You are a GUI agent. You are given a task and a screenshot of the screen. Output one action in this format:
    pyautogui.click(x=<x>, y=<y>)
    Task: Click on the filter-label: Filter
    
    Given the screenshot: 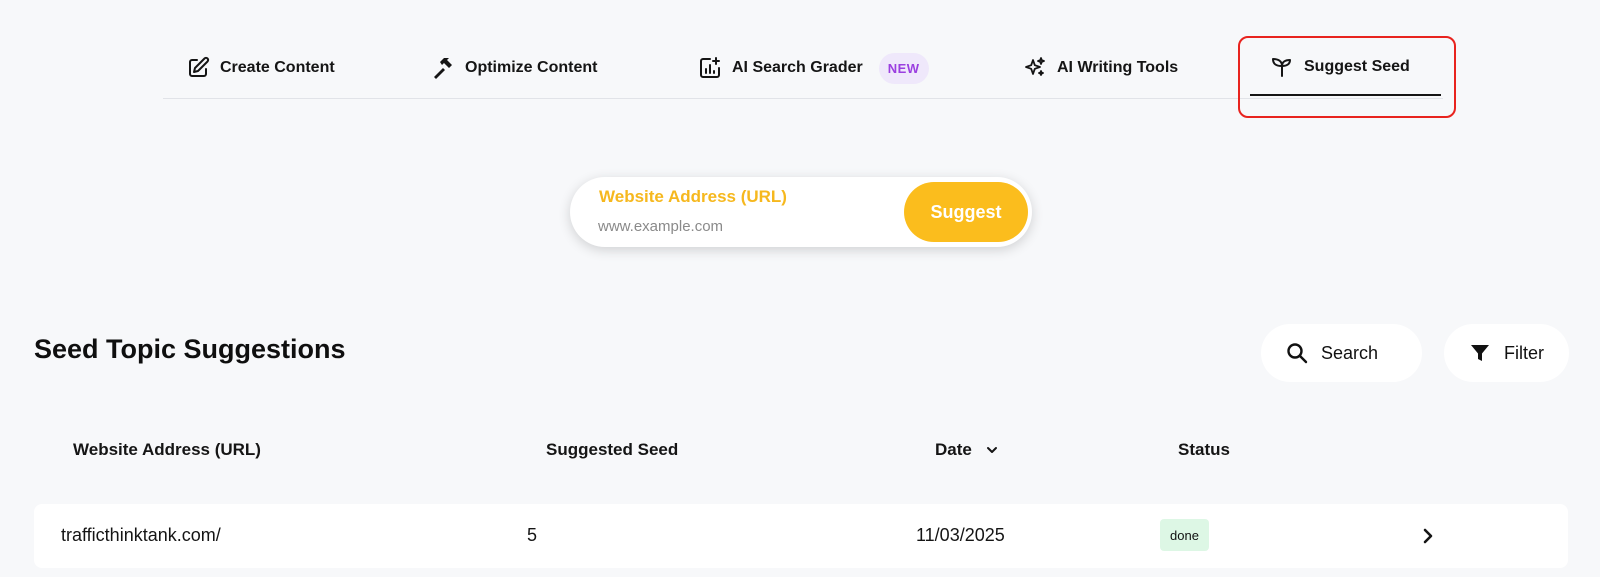 What is the action you would take?
    pyautogui.click(x=1524, y=352)
    